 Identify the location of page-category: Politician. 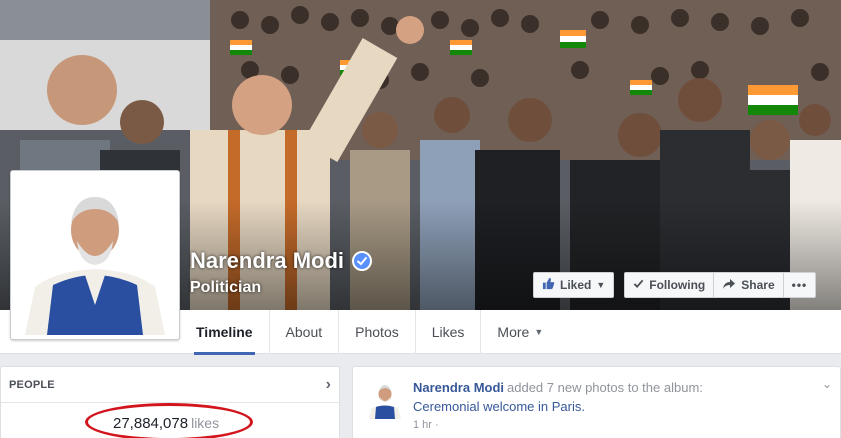
(225, 288).